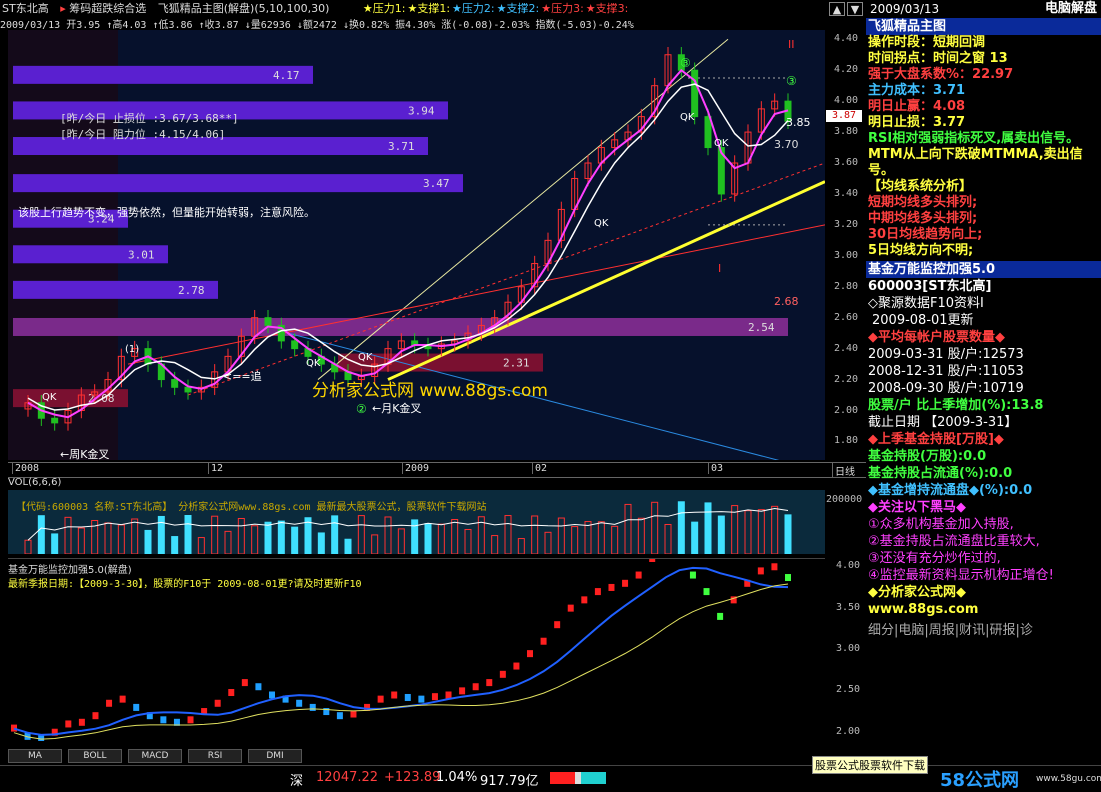  I want to click on pressure-legend-item: ★支撑2:, so click(518, 8).